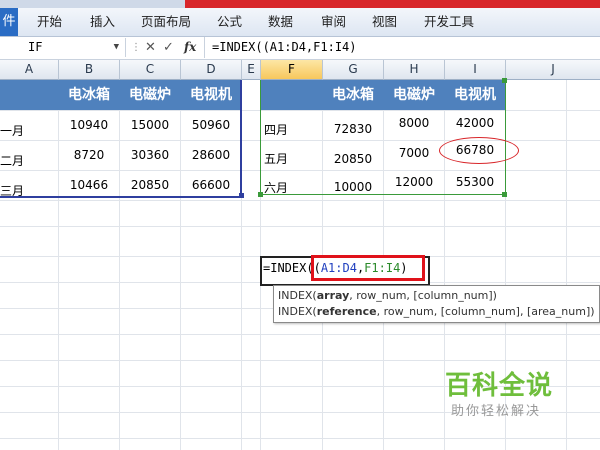 Image resolution: width=600 pixels, height=450 pixels. I want to click on watermark-subtitle: 助你轻松解决, so click(496, 411).